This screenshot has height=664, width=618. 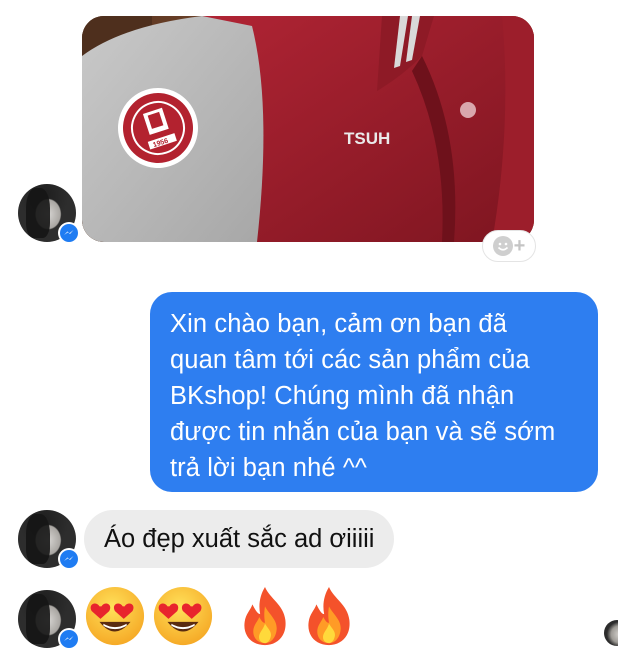 What do you see at coordinates (502, 246) in the screenshot?
I see `smiley-icon` at bounding box center [502, 246].